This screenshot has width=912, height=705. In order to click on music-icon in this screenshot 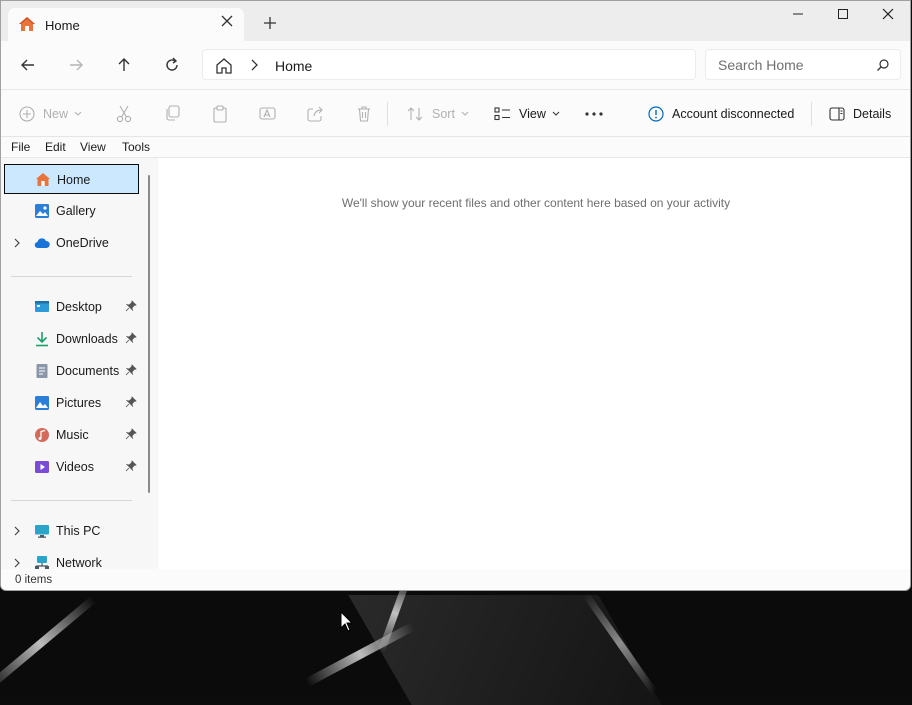, I will do `click(42, 435)`.